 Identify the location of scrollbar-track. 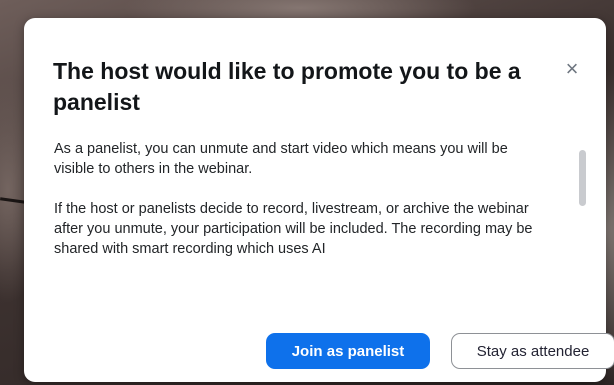
(582, 210).